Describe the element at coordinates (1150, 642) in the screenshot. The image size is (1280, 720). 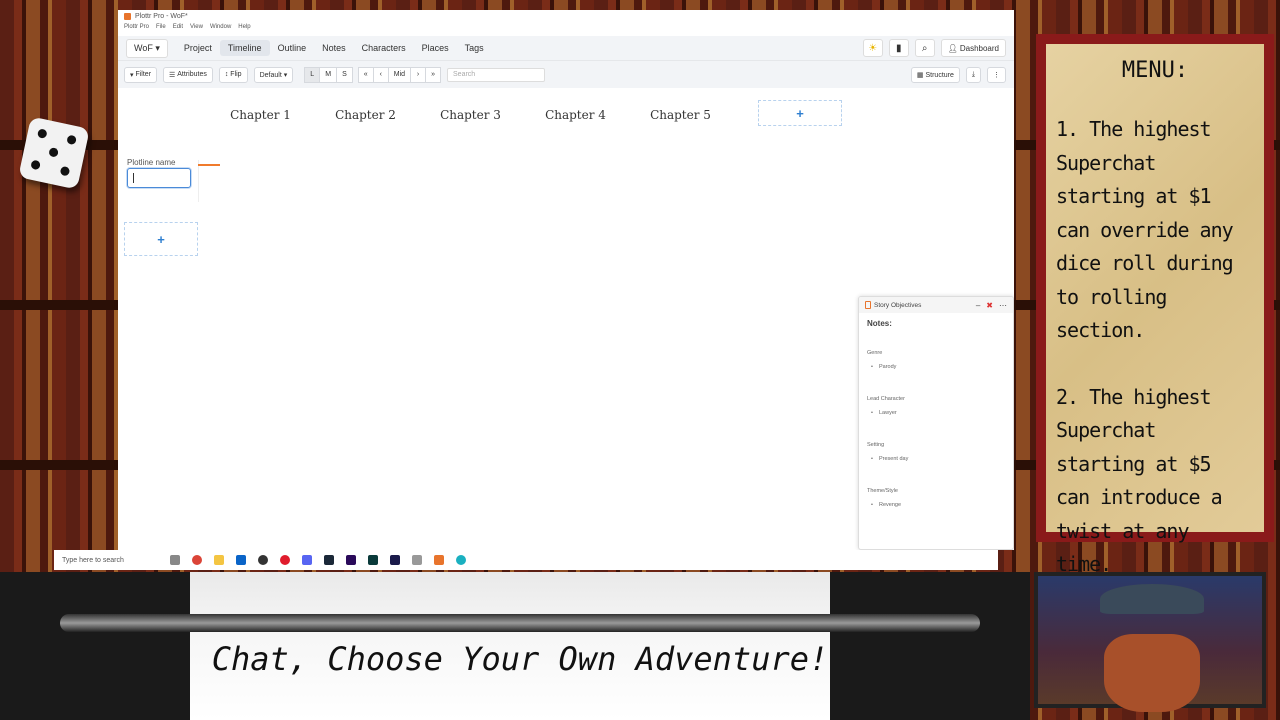
I see `webcam-feed` at that location.